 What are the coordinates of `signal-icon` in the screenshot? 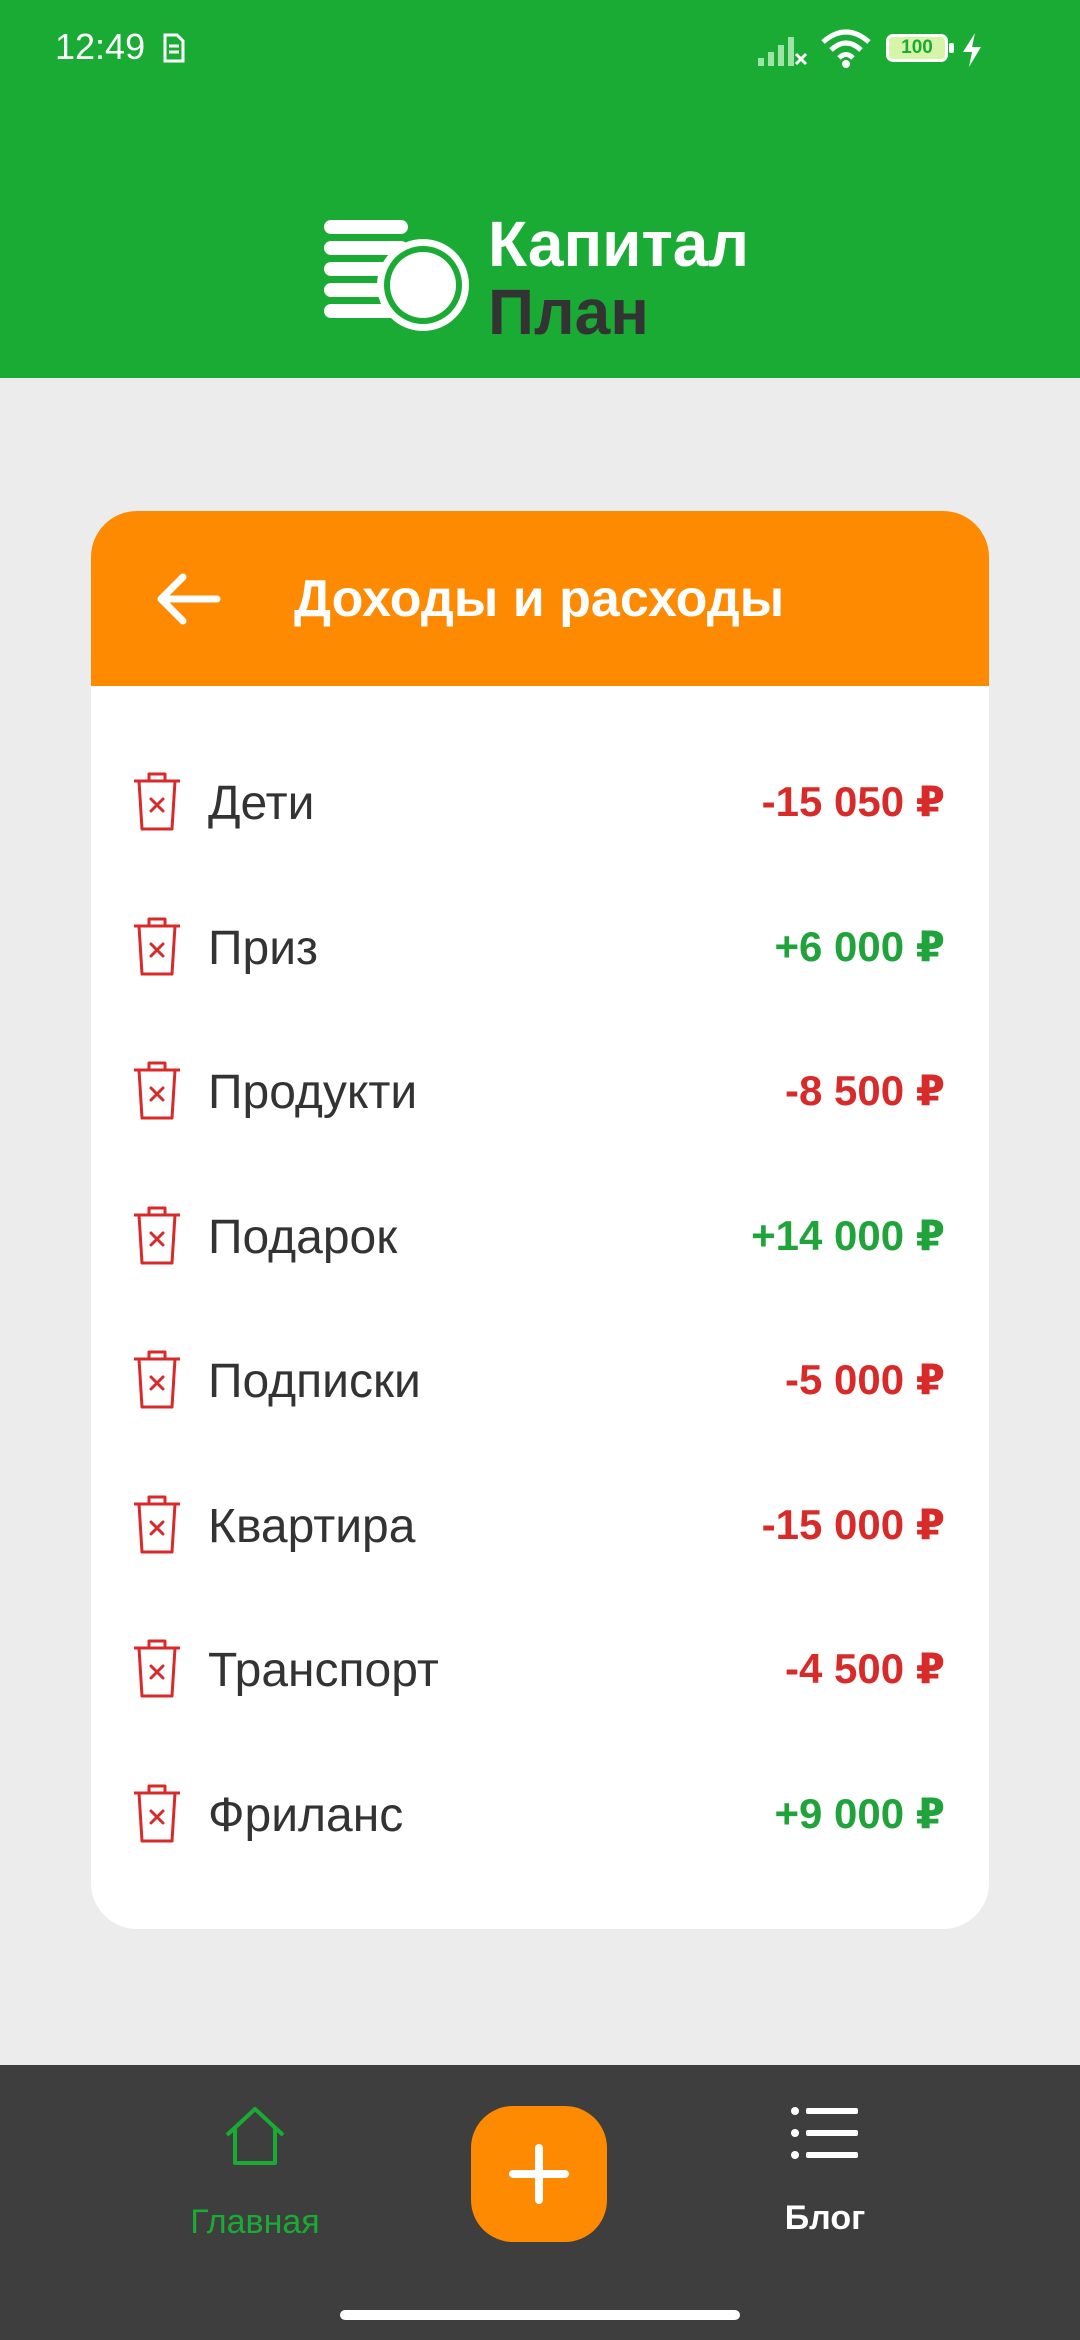 It's located at (783, 51).